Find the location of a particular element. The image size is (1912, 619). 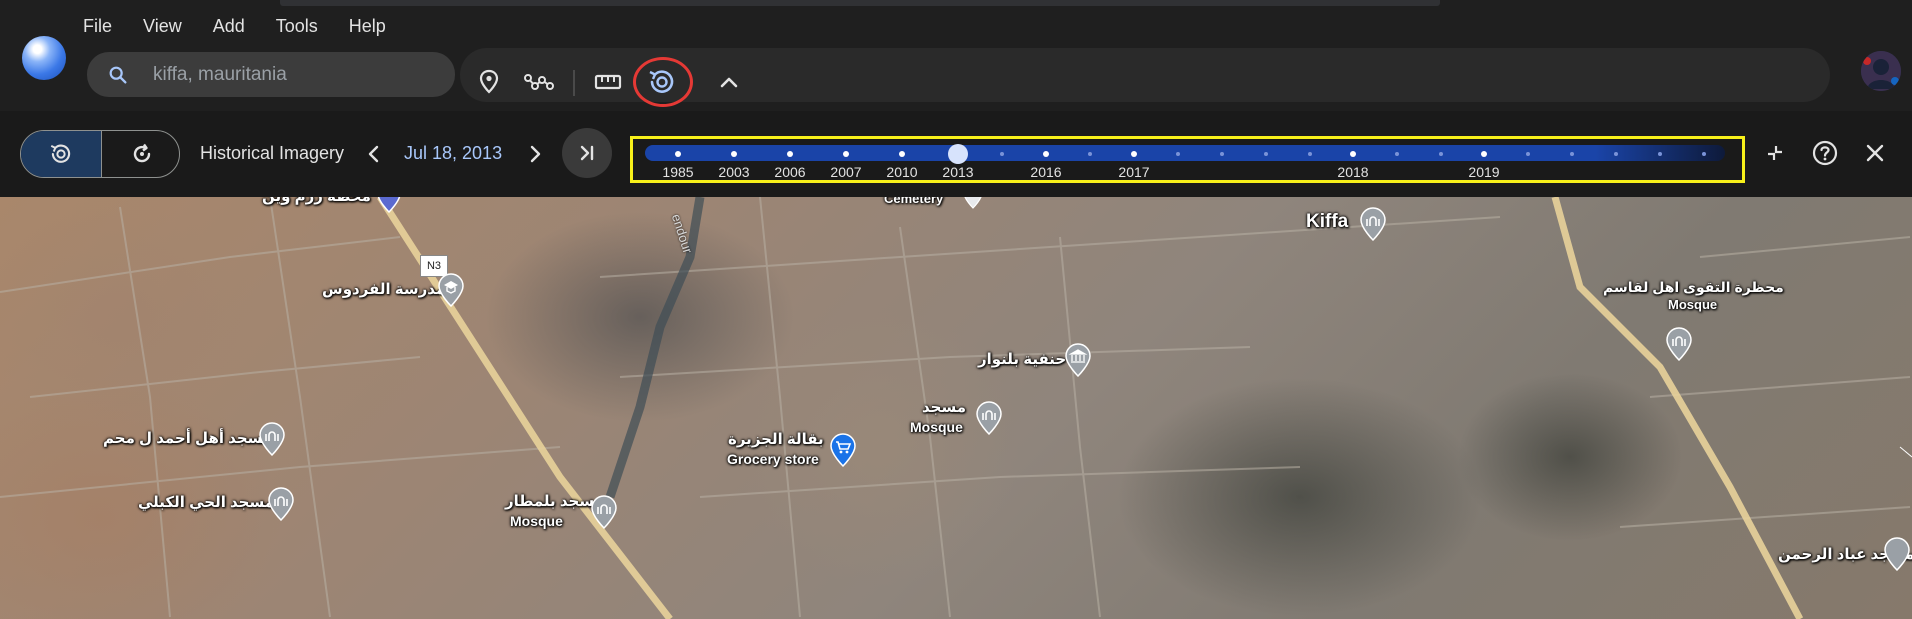

poi-label: مسجد الحي الكبلي is located at coordinates (206, 503).